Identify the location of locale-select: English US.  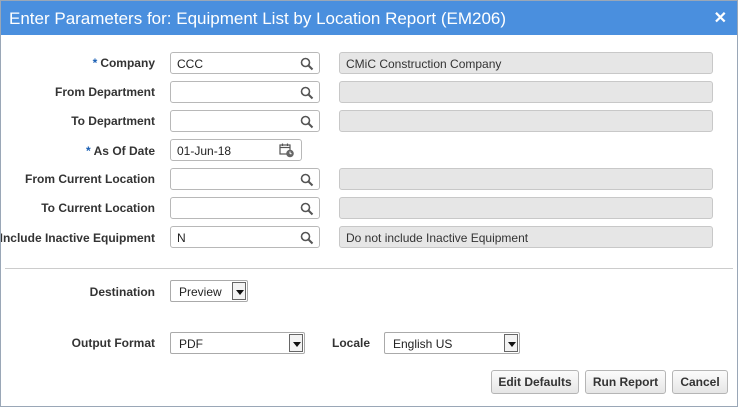
(452, 343).